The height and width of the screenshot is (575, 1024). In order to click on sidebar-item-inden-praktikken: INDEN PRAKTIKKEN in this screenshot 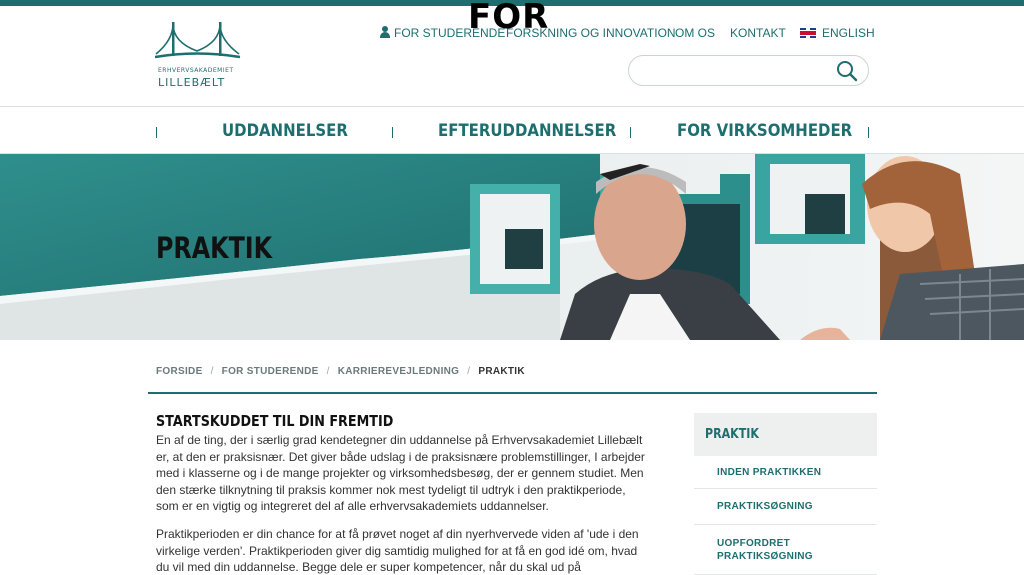, I will do `click(785, 472)`.